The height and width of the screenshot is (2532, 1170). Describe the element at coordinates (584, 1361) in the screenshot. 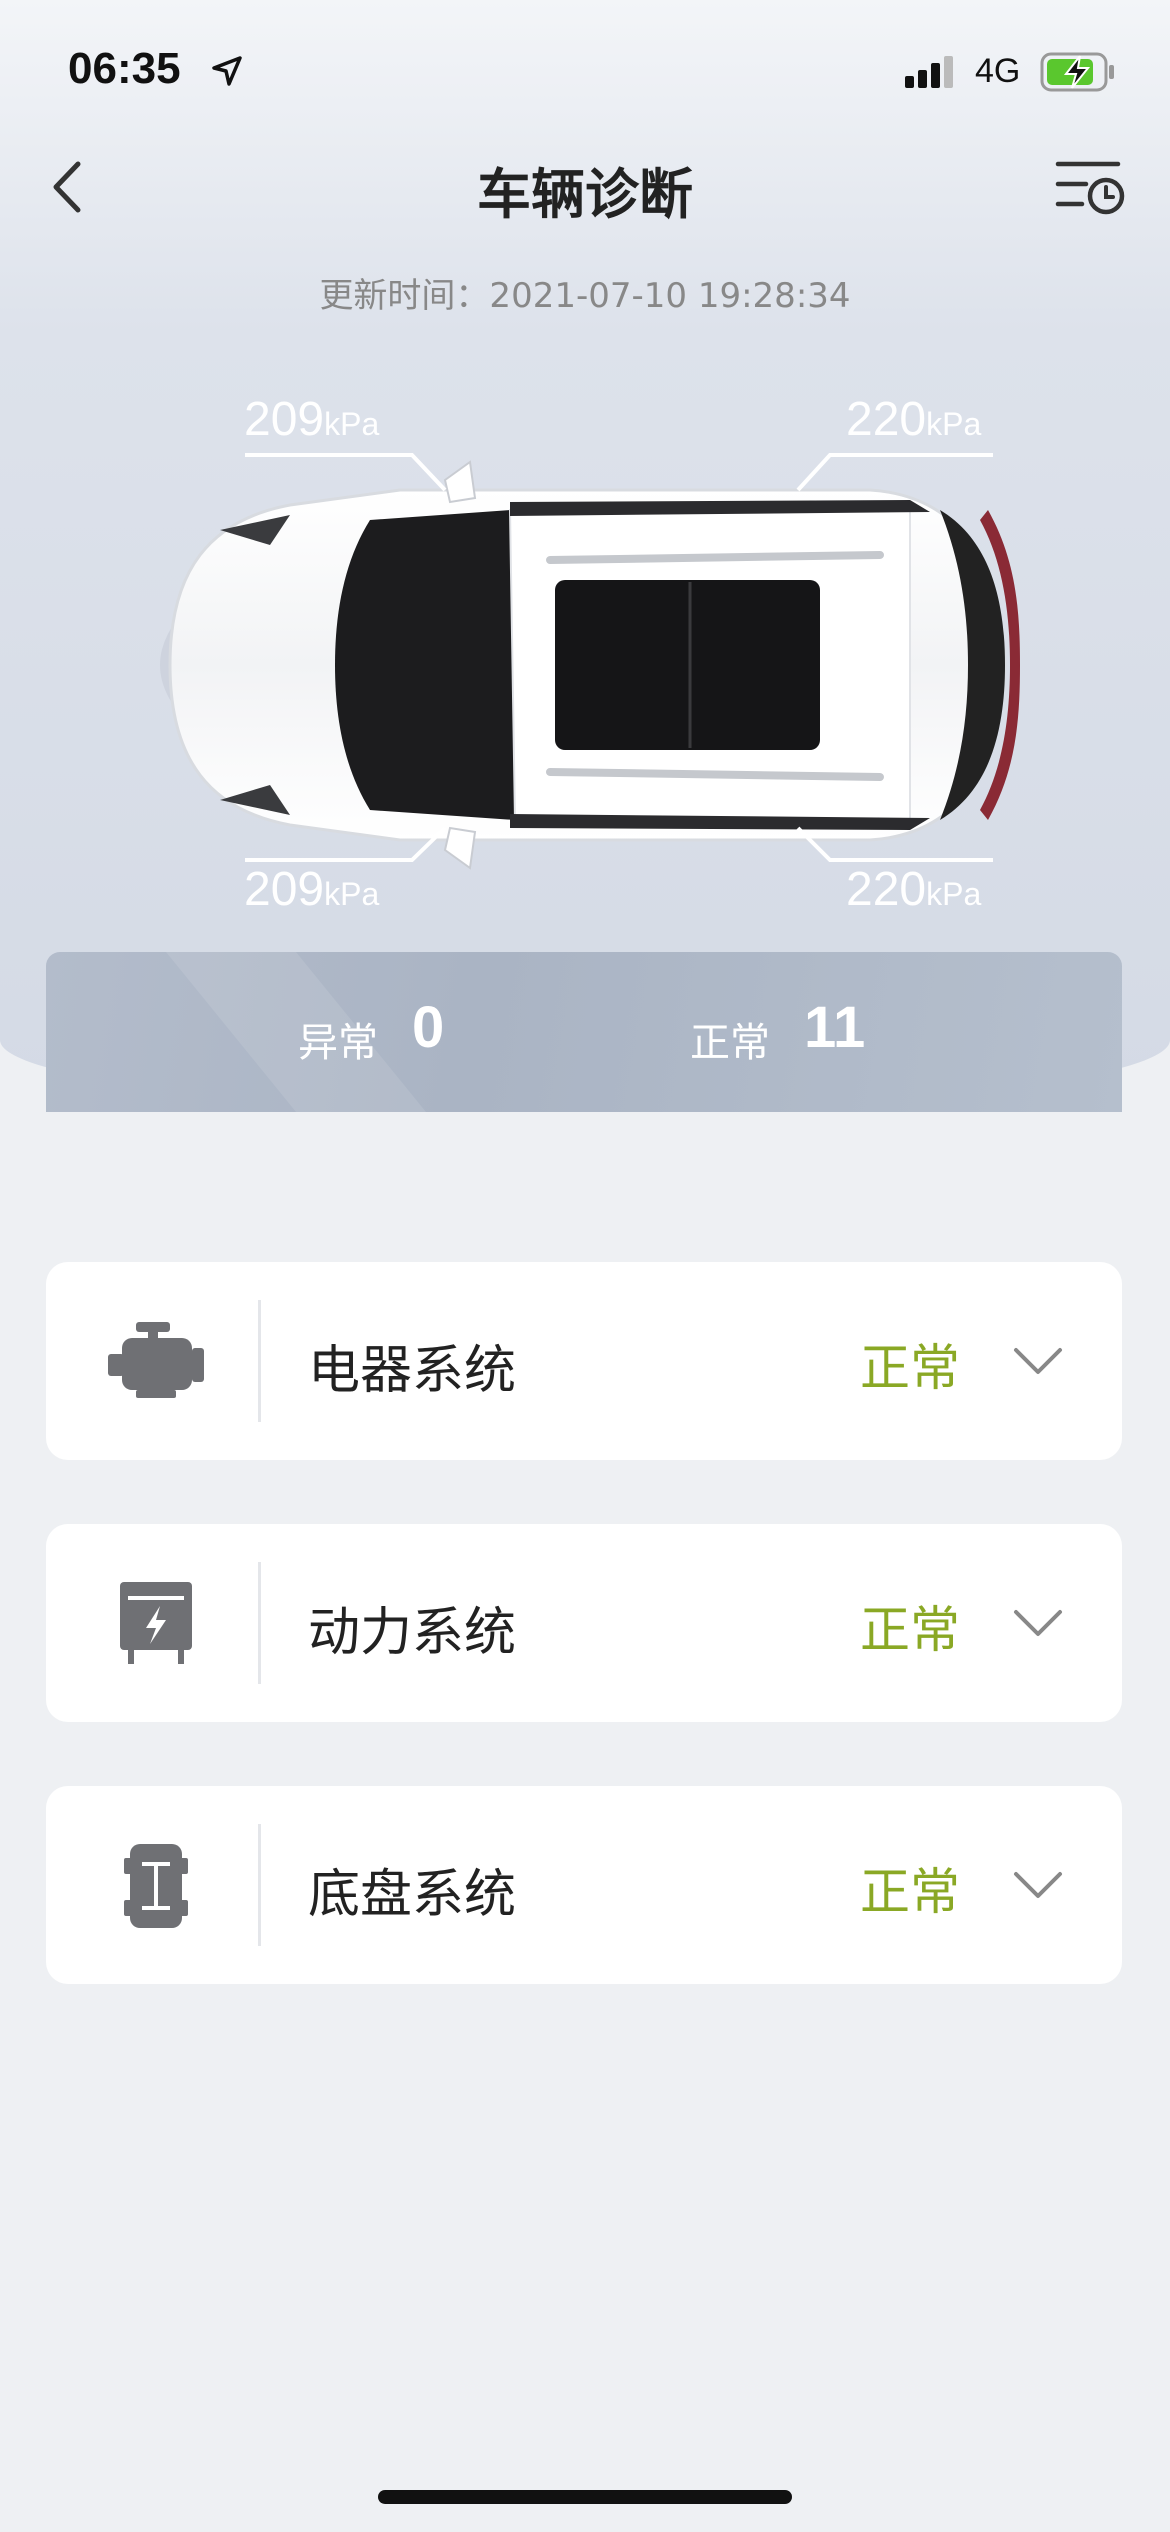

I see `system-card-electrical: 电器系统 正常` at that location.